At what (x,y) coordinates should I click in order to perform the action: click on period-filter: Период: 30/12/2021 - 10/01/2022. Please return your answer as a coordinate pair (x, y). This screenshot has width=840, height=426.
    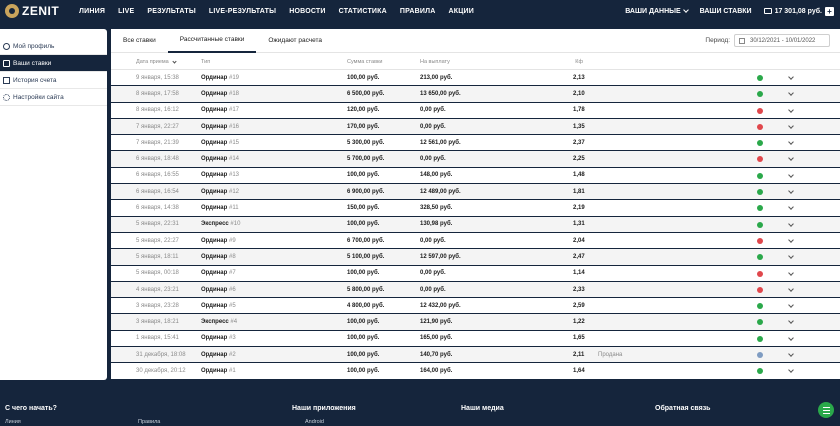
    Looking at the image, I should click on (767, 40).